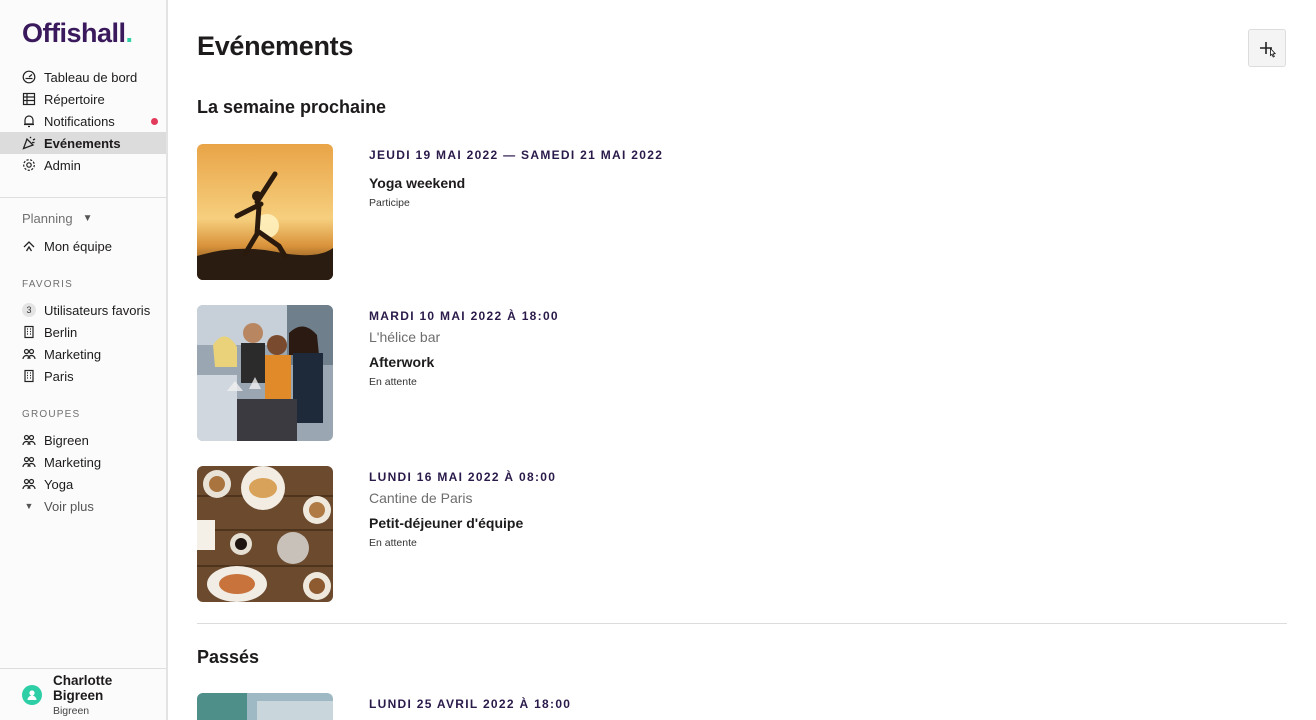 Image resolution: width=1316 pixels, height=720 pixels. What do you see at coordinates (91, 77) in the screenshot?
I see `nav-label: Tableau de bord` at bounding box center [91, 77].